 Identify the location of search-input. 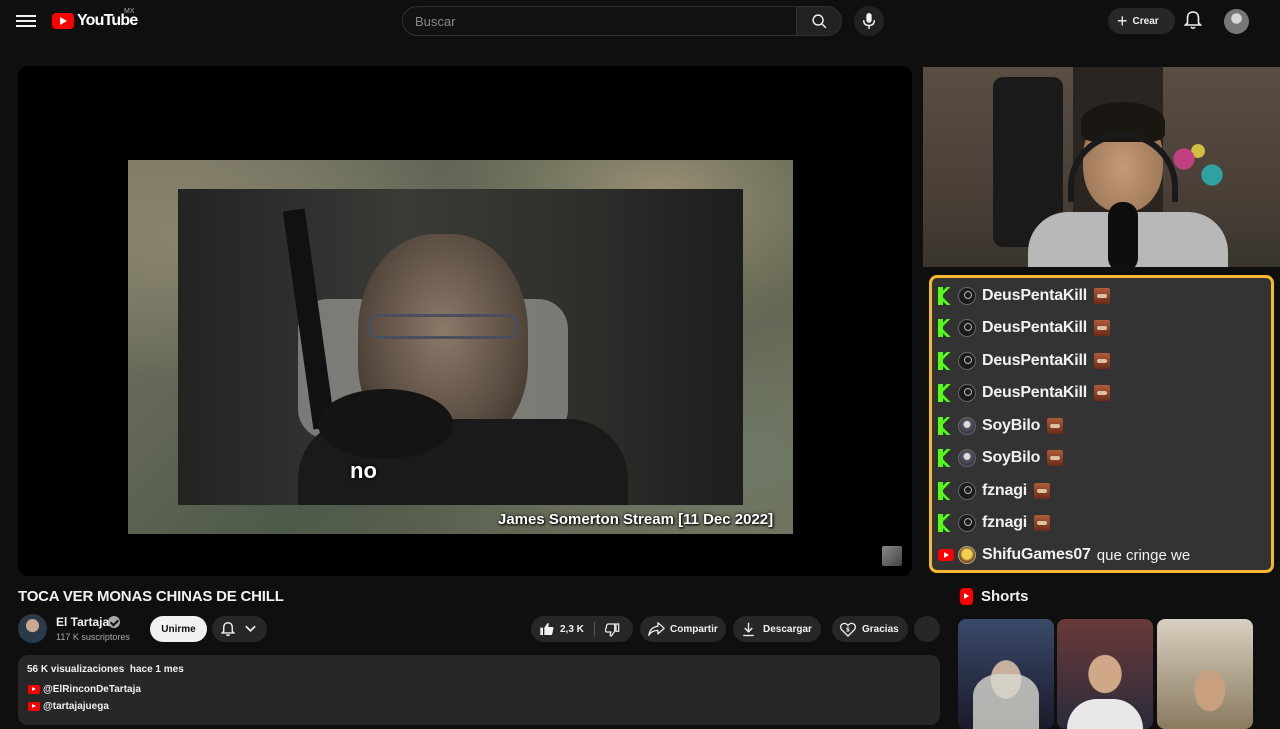
(599, 21).